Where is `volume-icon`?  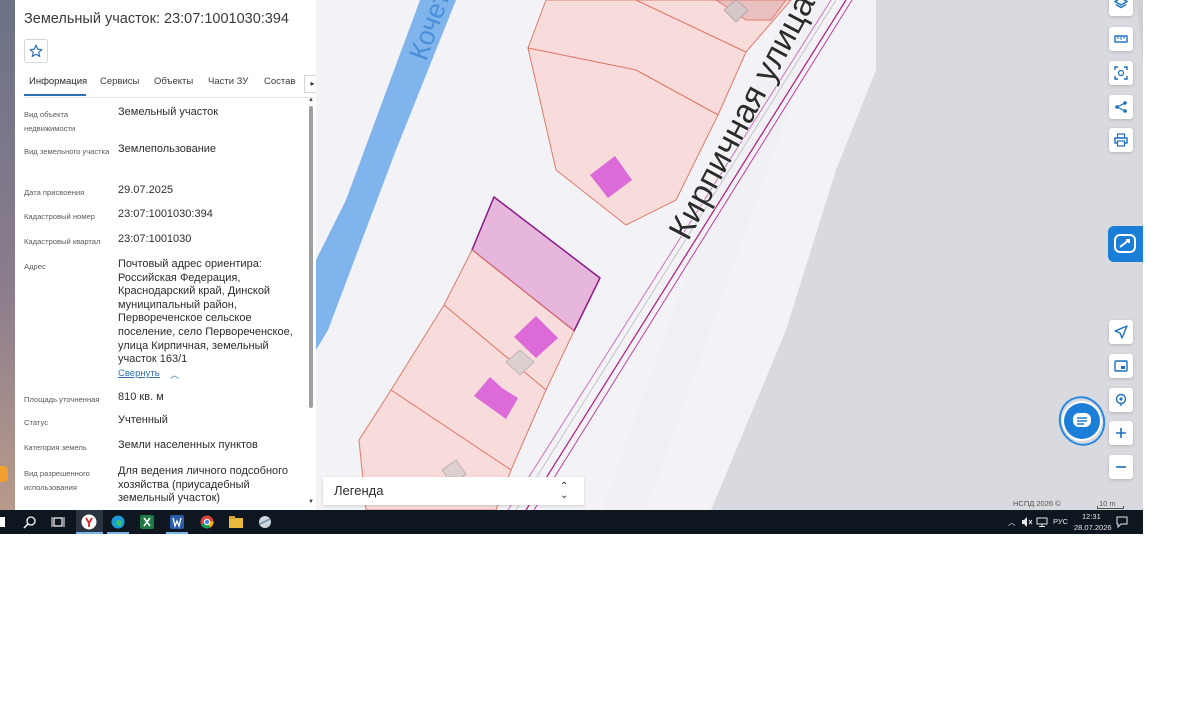
volume-icon is located at coordinates (1027, 522).